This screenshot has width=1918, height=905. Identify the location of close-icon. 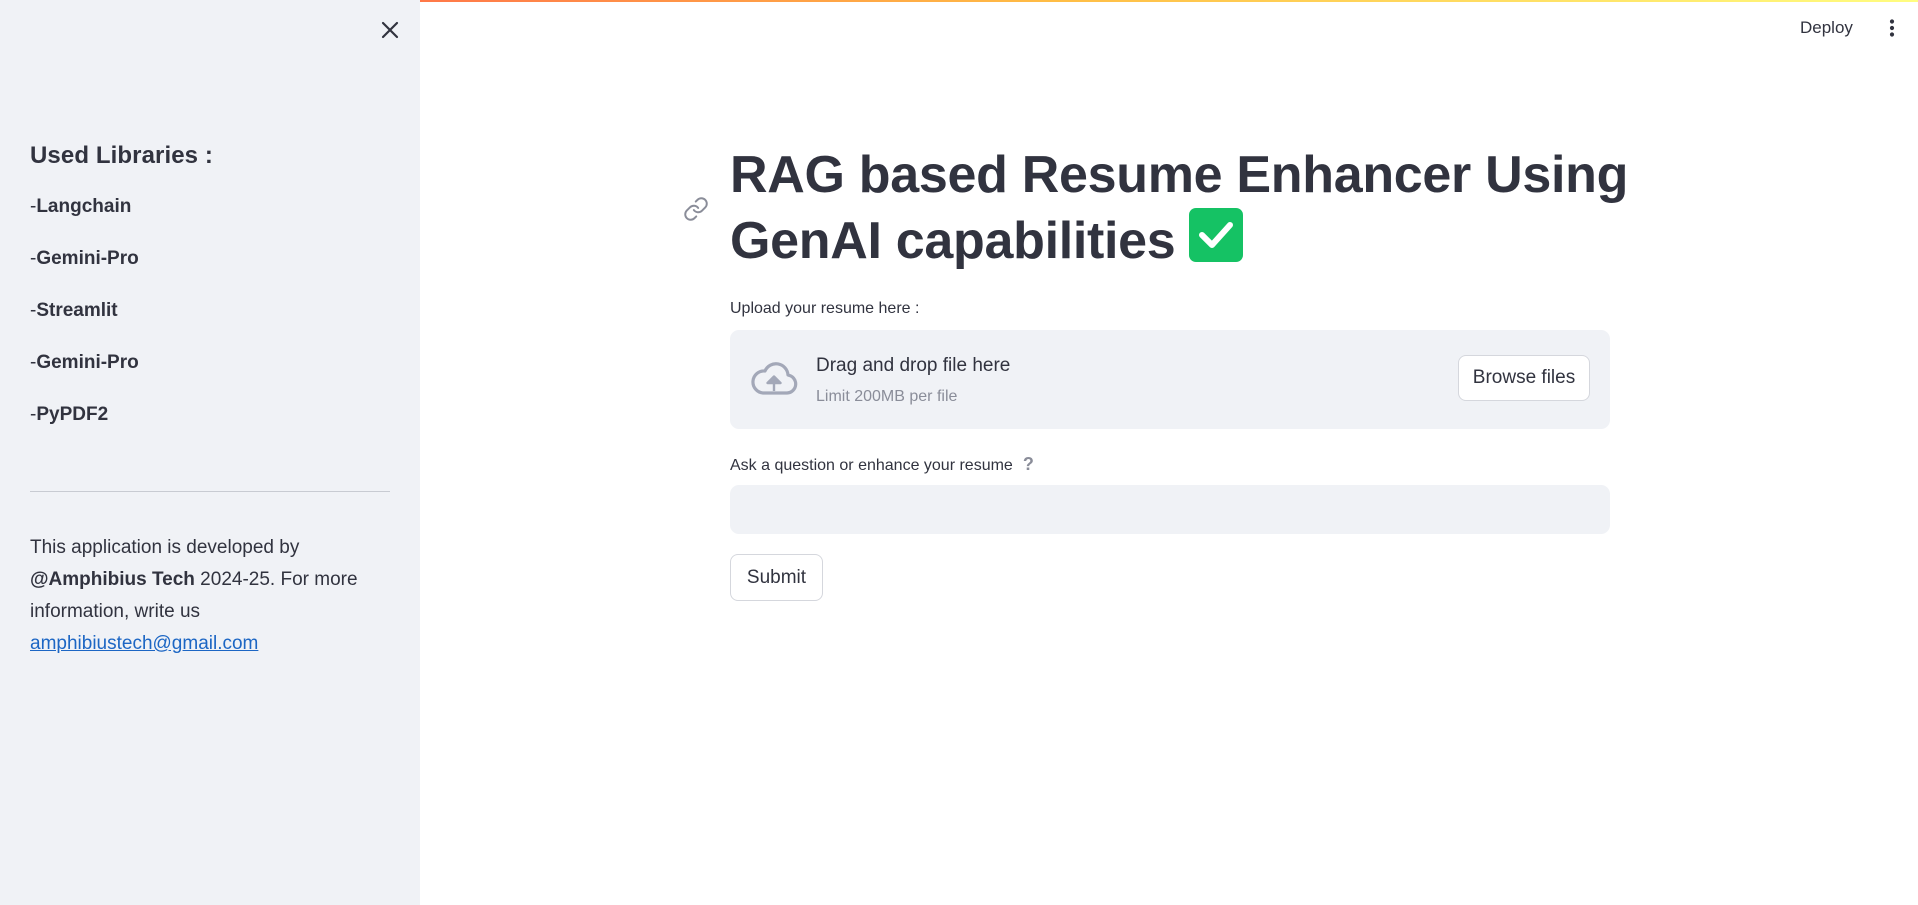
(390, 30).